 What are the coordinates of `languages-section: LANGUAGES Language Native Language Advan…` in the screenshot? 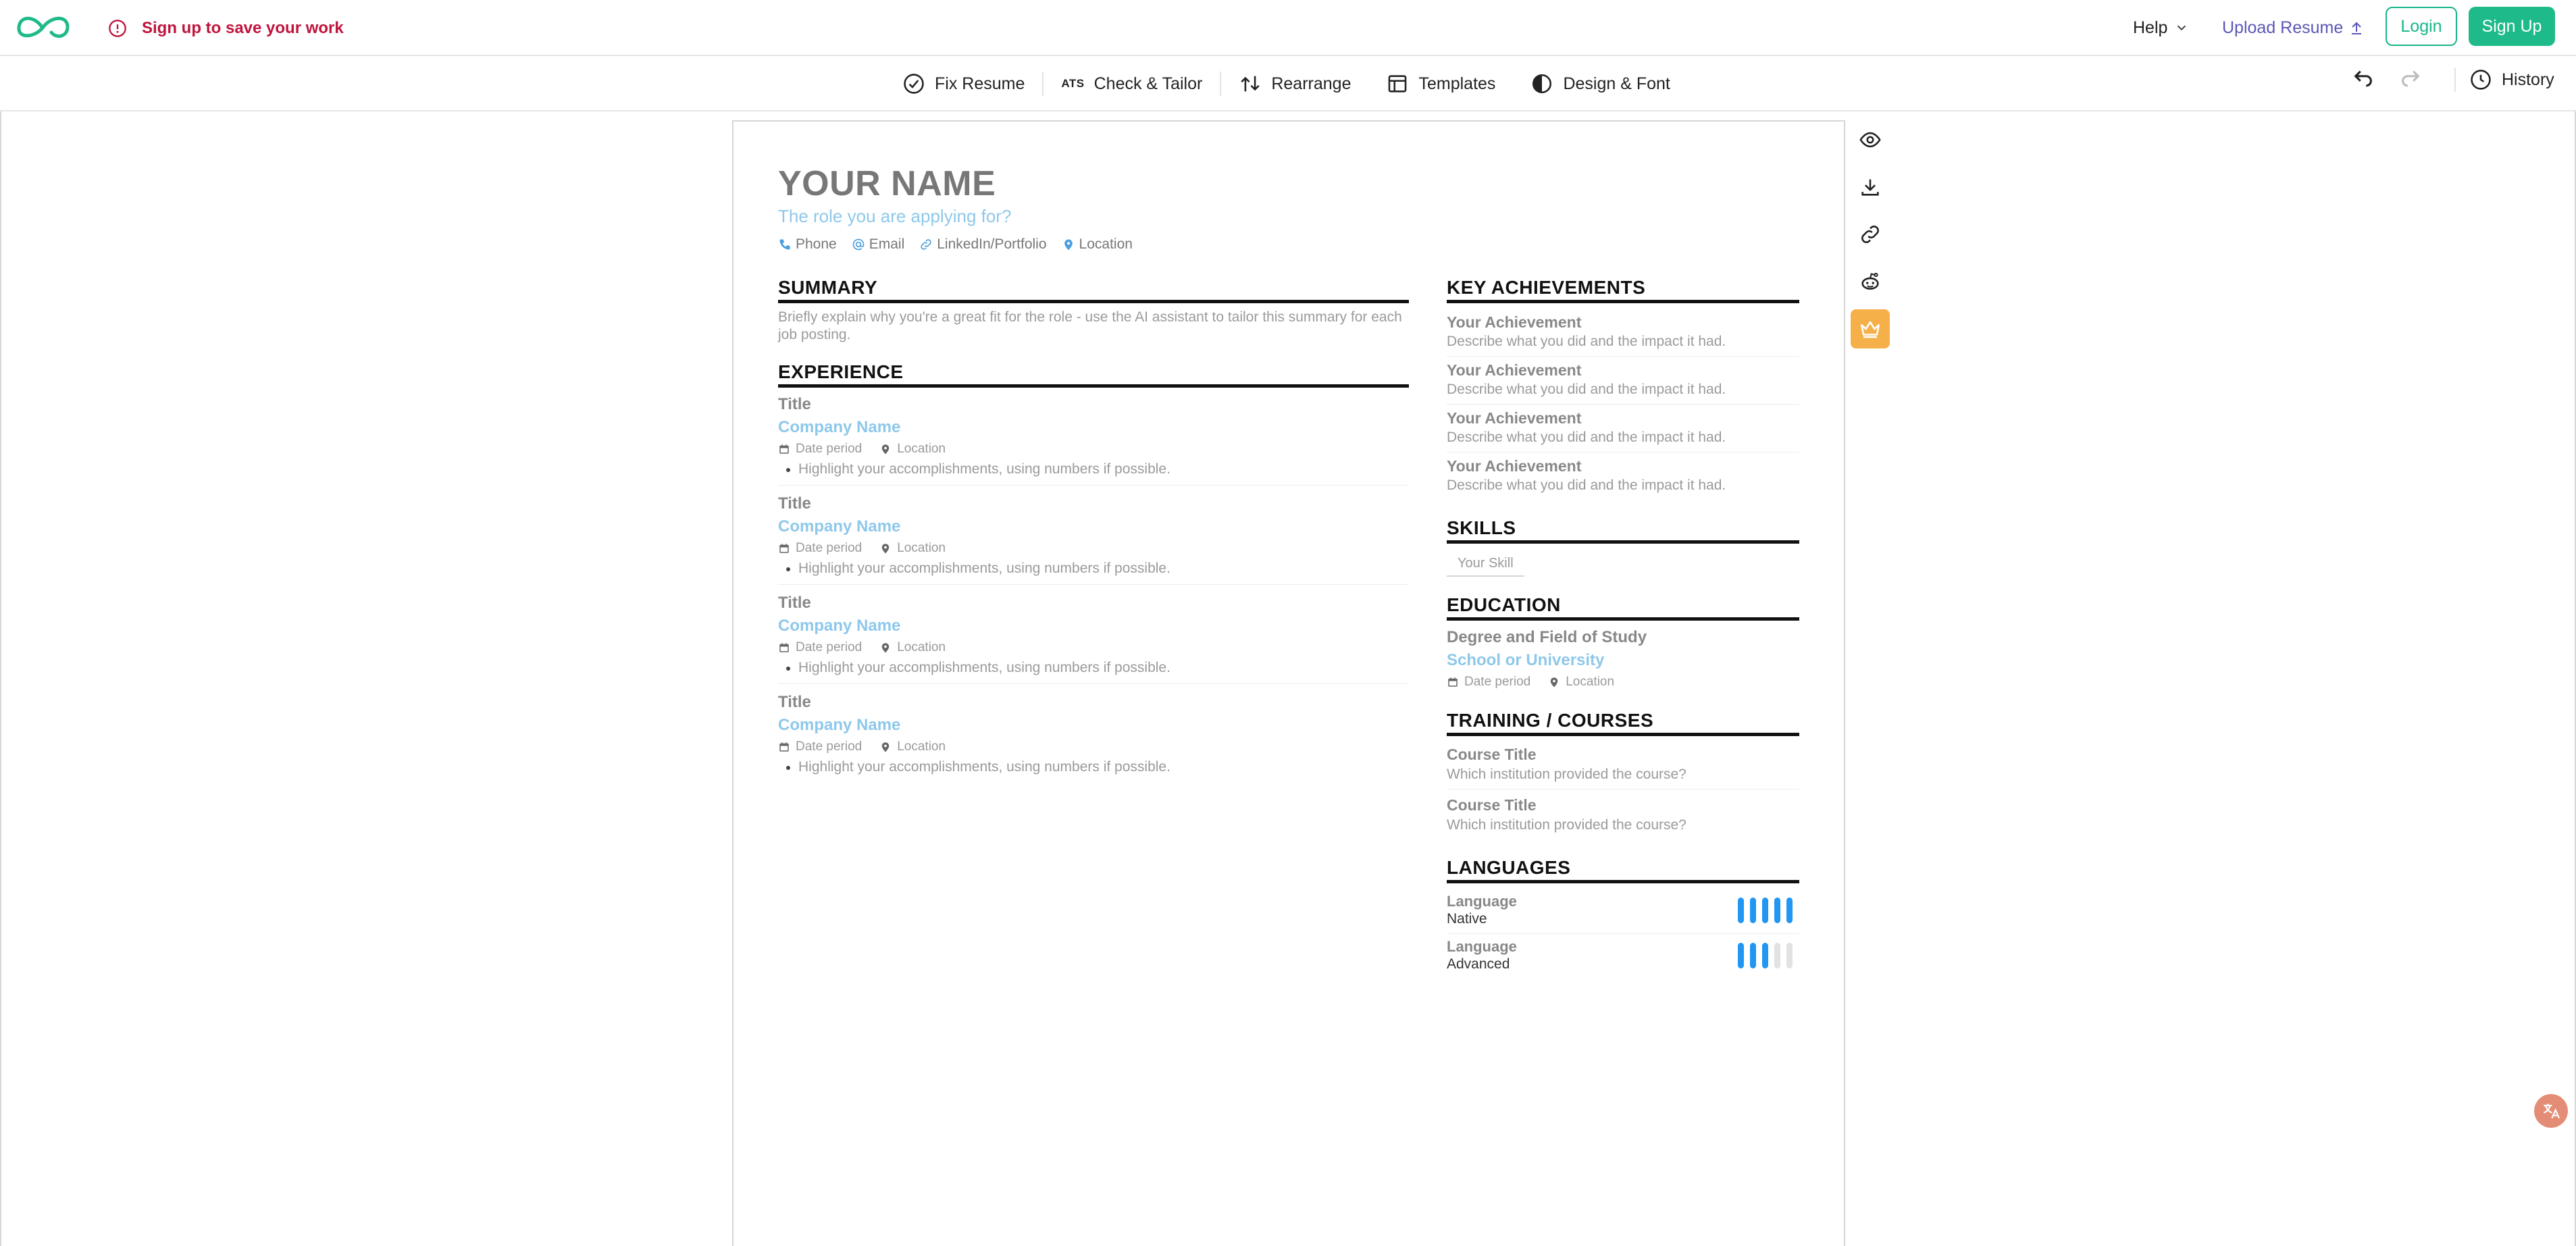 It's located at (1623, 918).